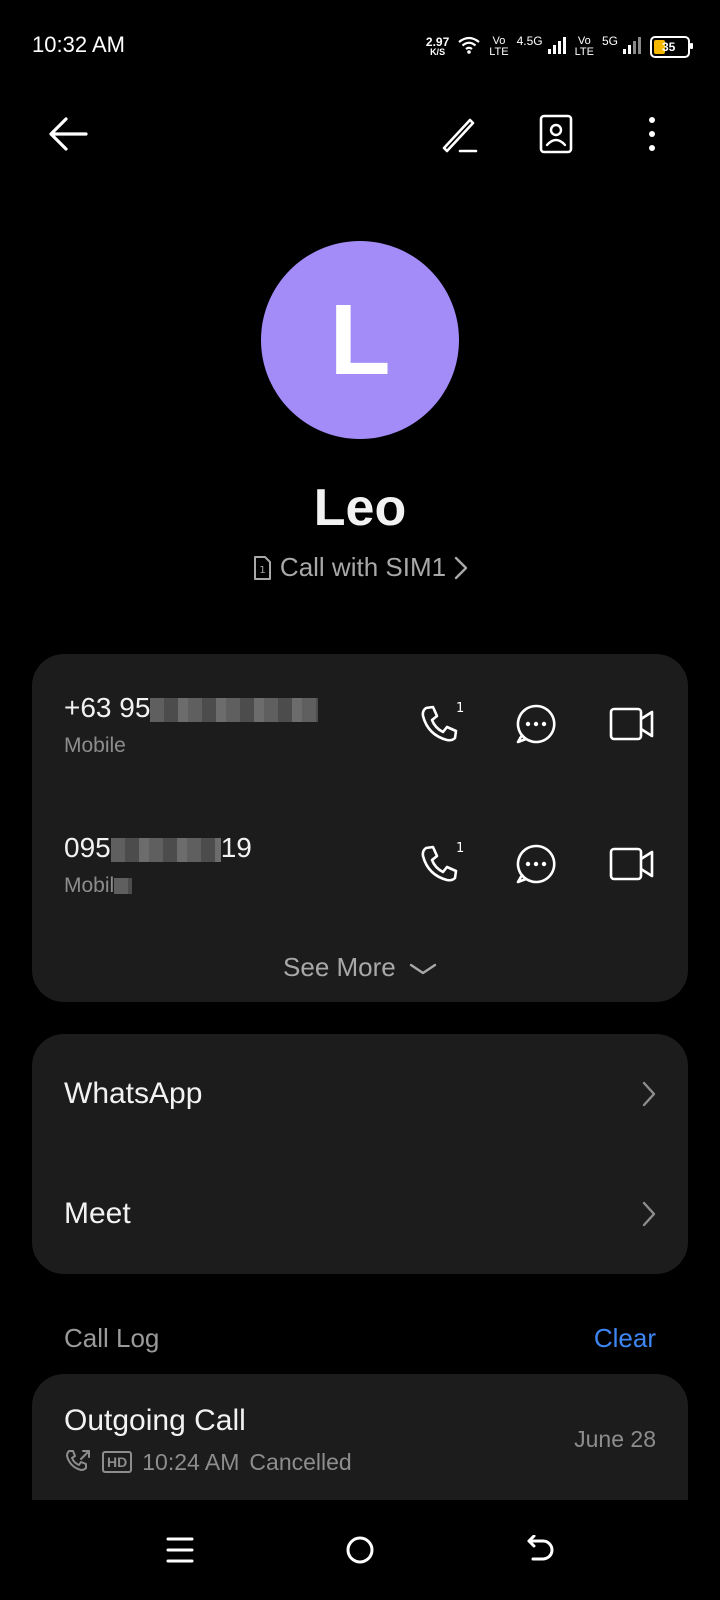 The image size is (720, 1600). I want to click on speed-value: 2.97, so click(437, 42).